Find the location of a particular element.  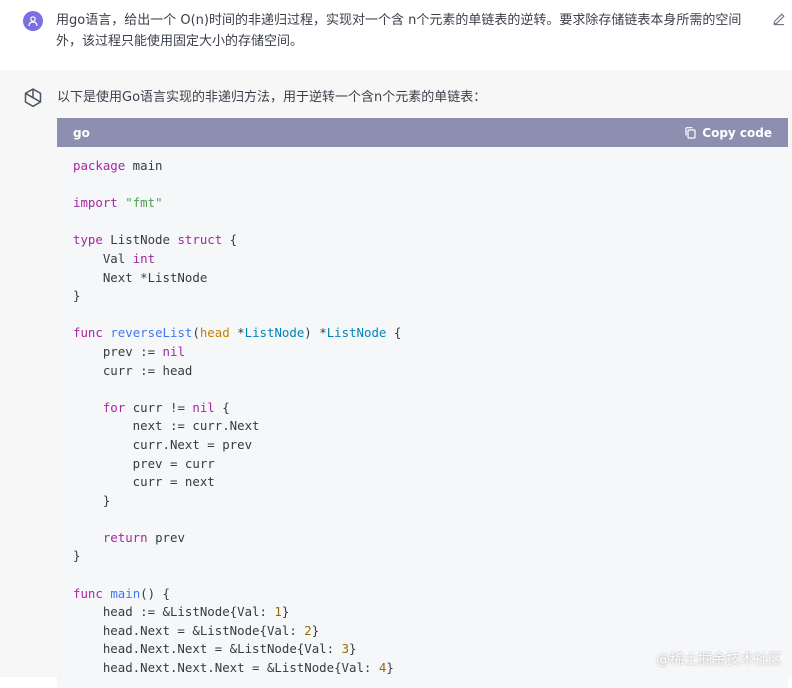

user-avatar is located at coordinates (33, 21).